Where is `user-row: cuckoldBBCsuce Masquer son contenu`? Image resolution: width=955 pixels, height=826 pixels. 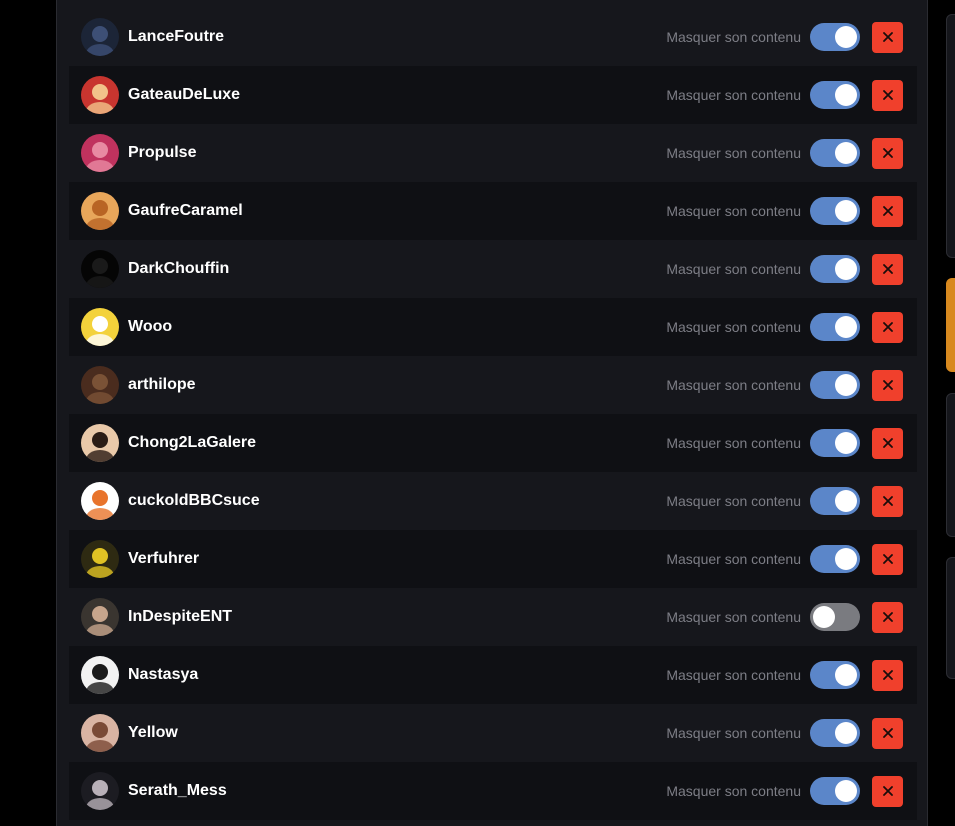
user-row: cuckoldBBCsuce Masquer son contenu is located at coordinates (493, 501).